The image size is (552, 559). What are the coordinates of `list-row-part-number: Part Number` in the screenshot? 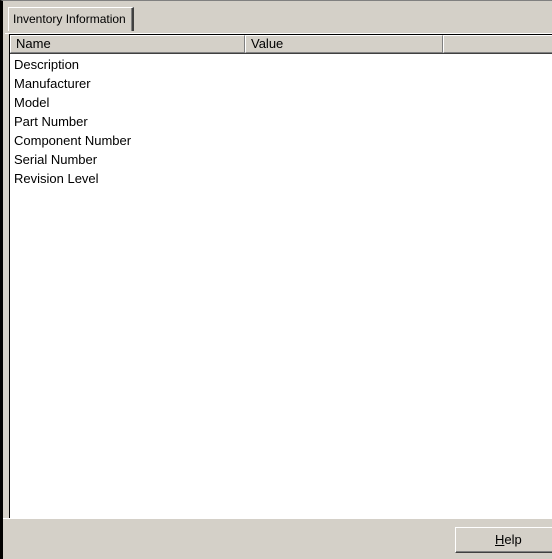 It's located at (281, 121).